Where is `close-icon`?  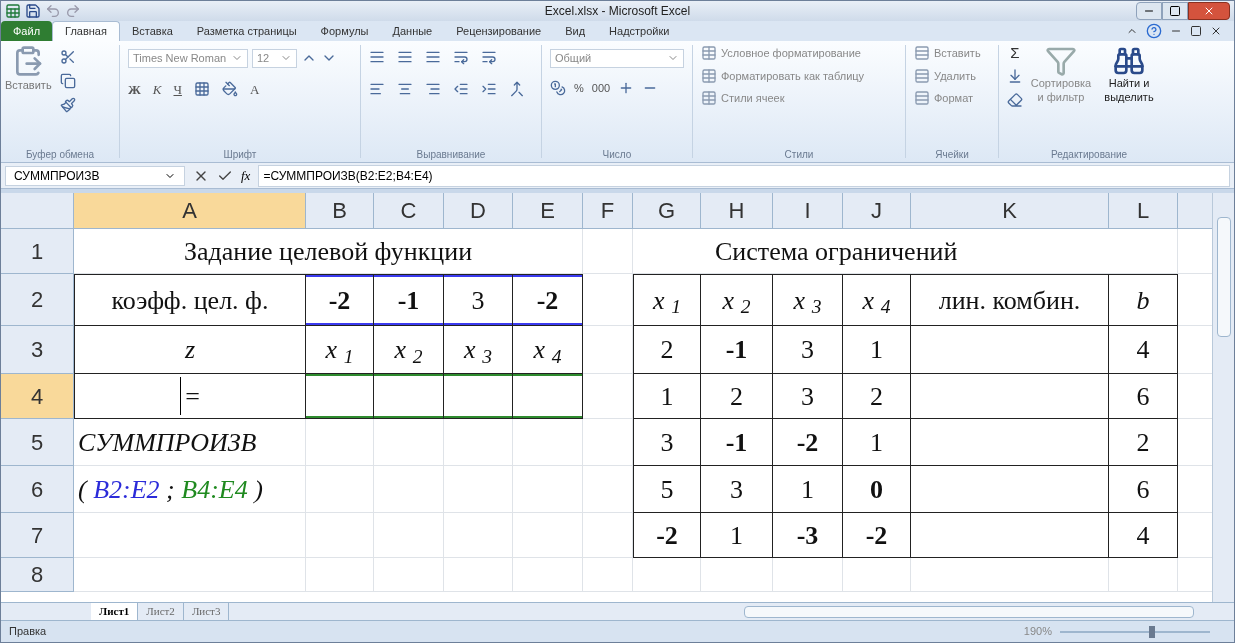
close-icon is located at coordinates (1209, 11).